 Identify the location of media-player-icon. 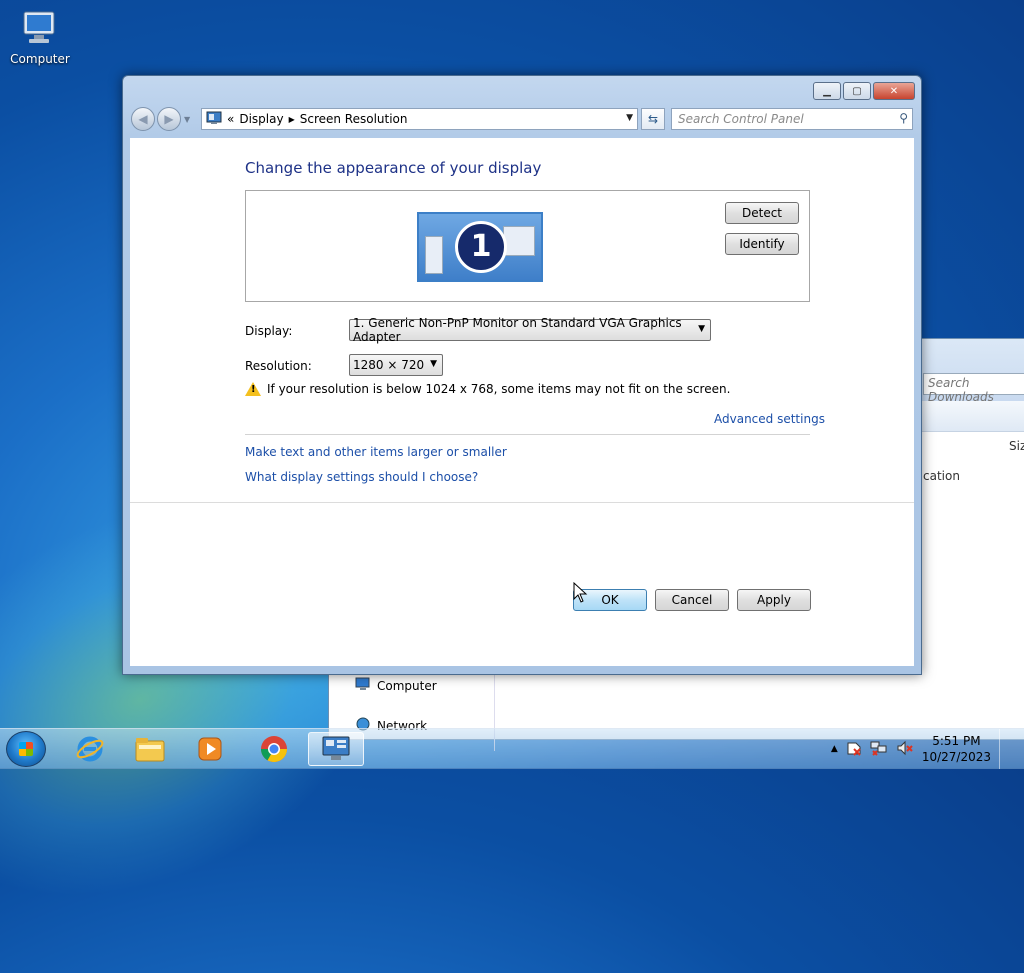
(210, 749).